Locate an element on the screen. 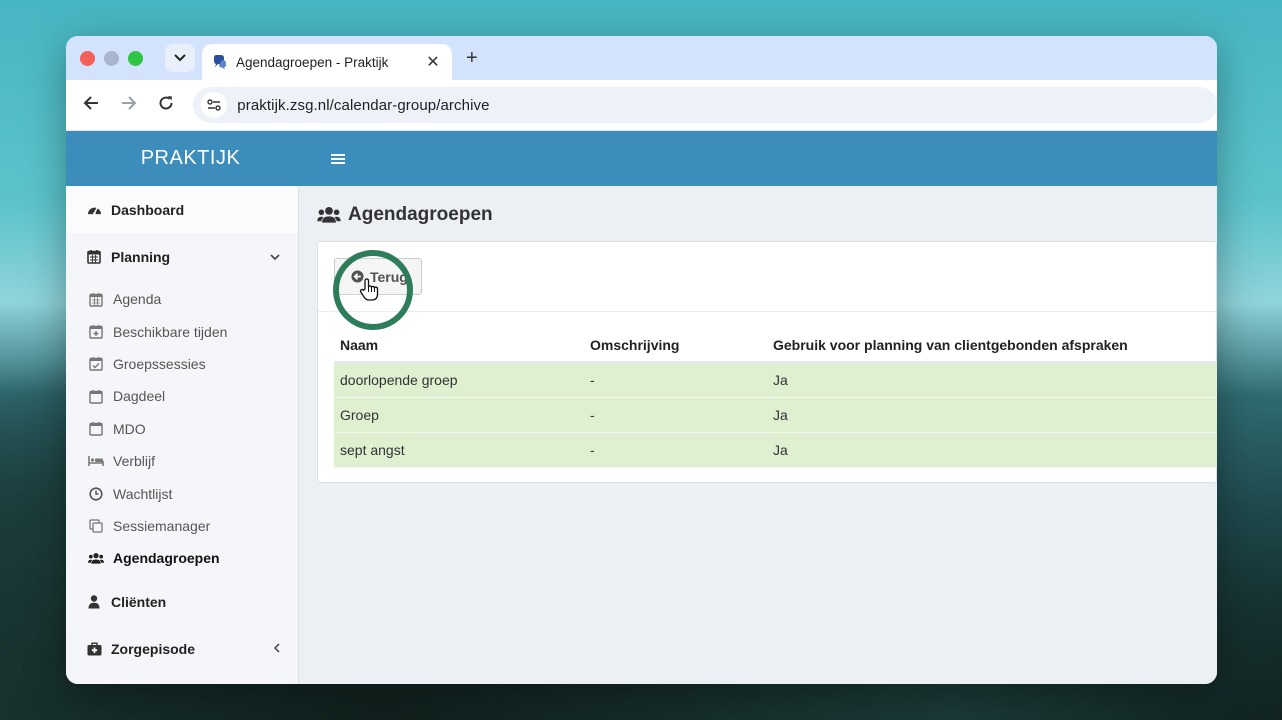  app-header: PRAKTIJK is located at coordinates (641, 158).